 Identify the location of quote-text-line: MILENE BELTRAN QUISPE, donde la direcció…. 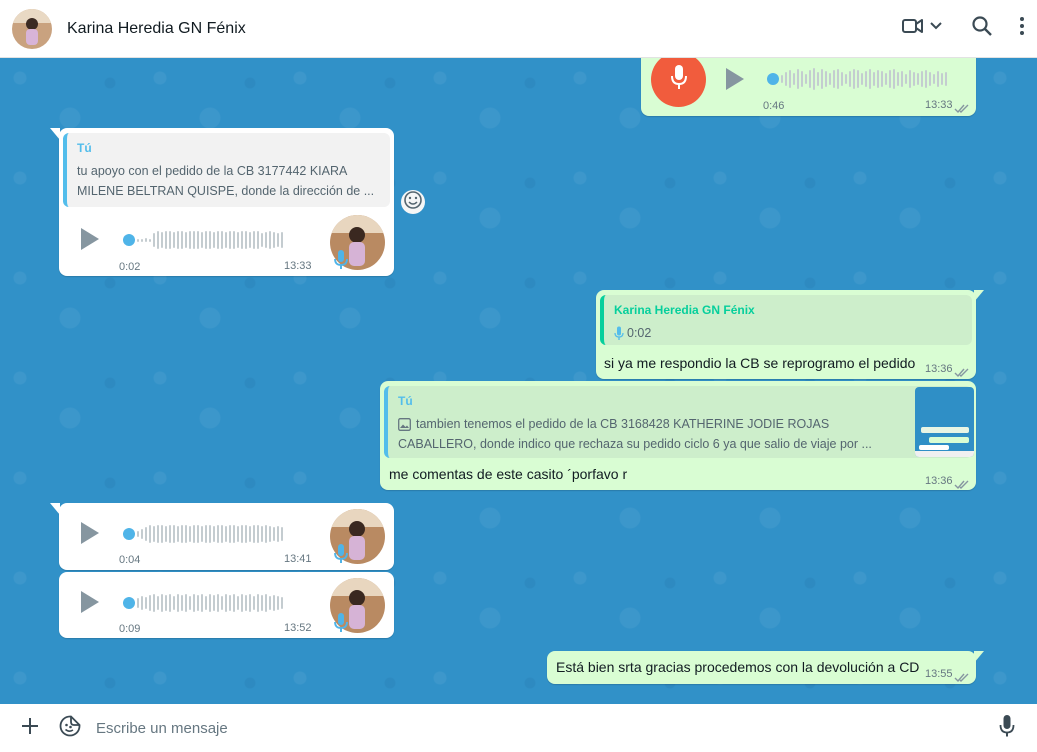
(226, 191).